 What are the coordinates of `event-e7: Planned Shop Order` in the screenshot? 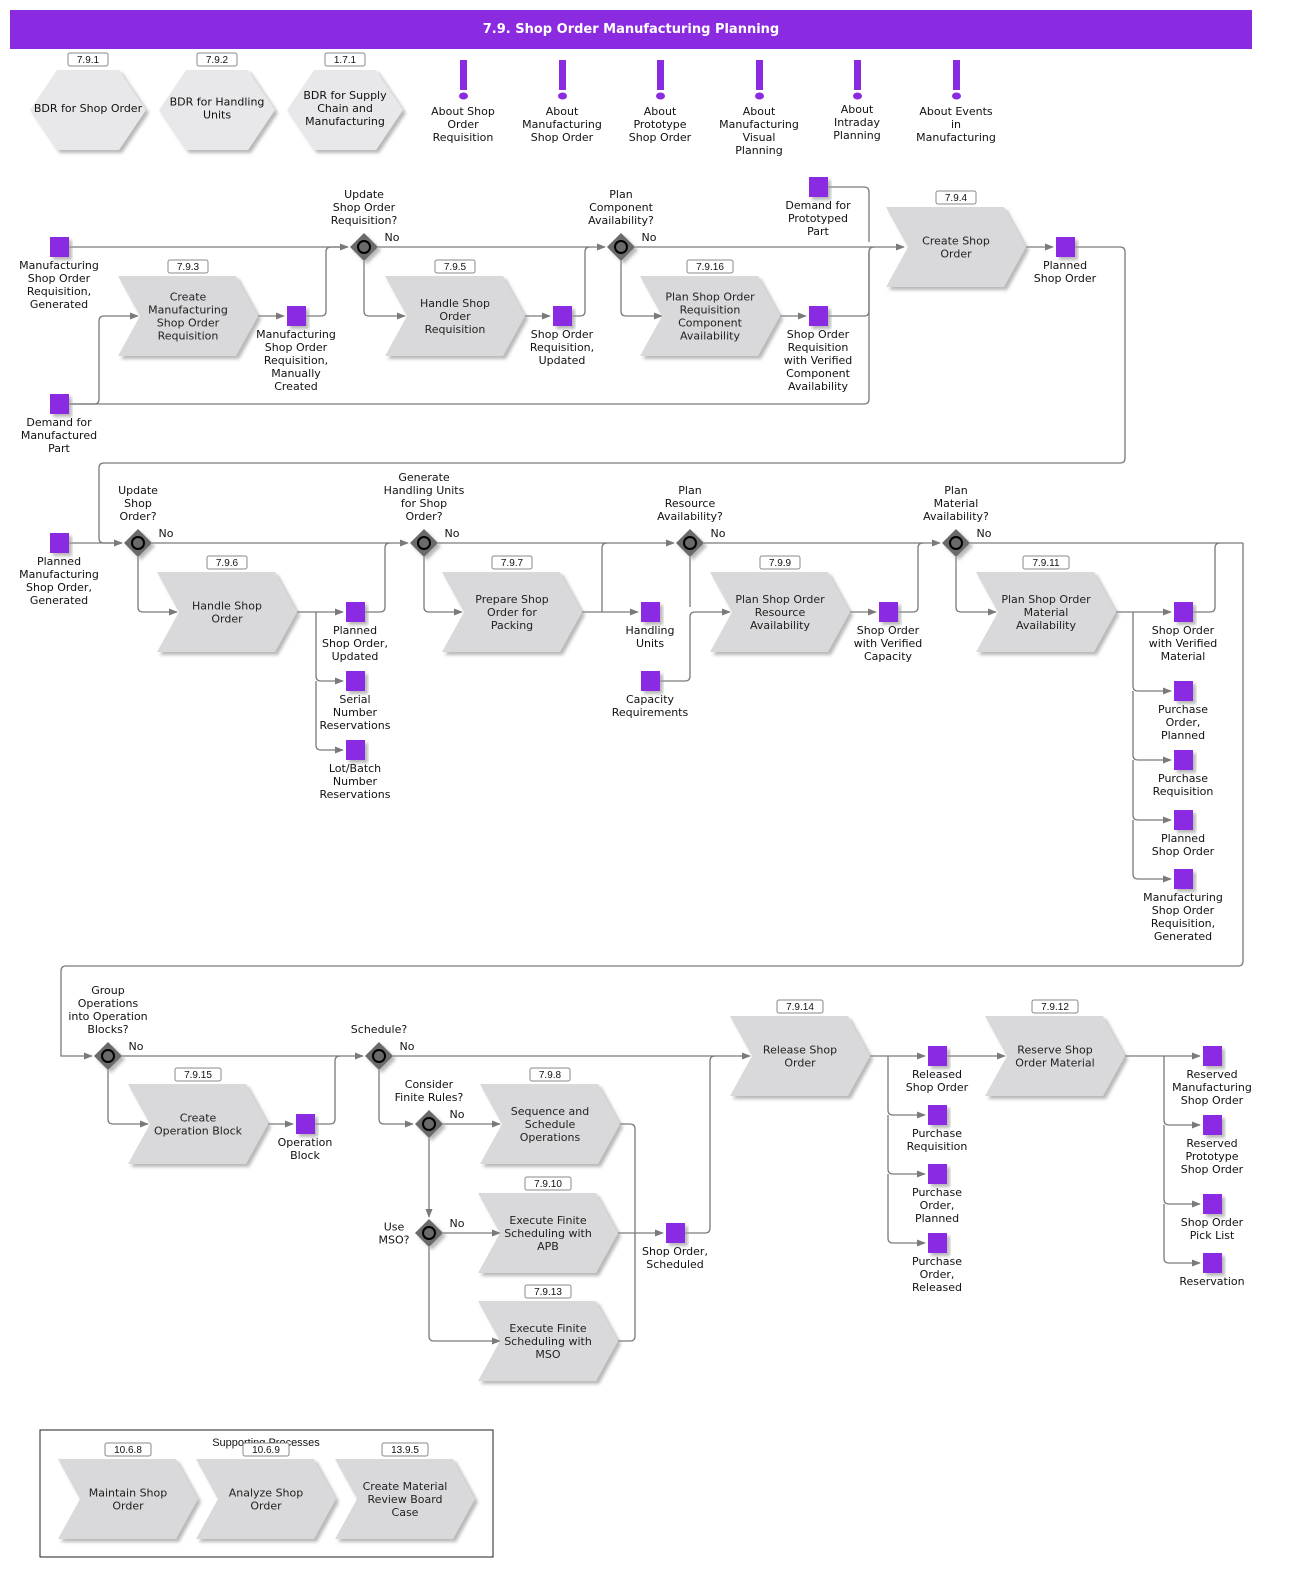 It's located at (1065, 261).